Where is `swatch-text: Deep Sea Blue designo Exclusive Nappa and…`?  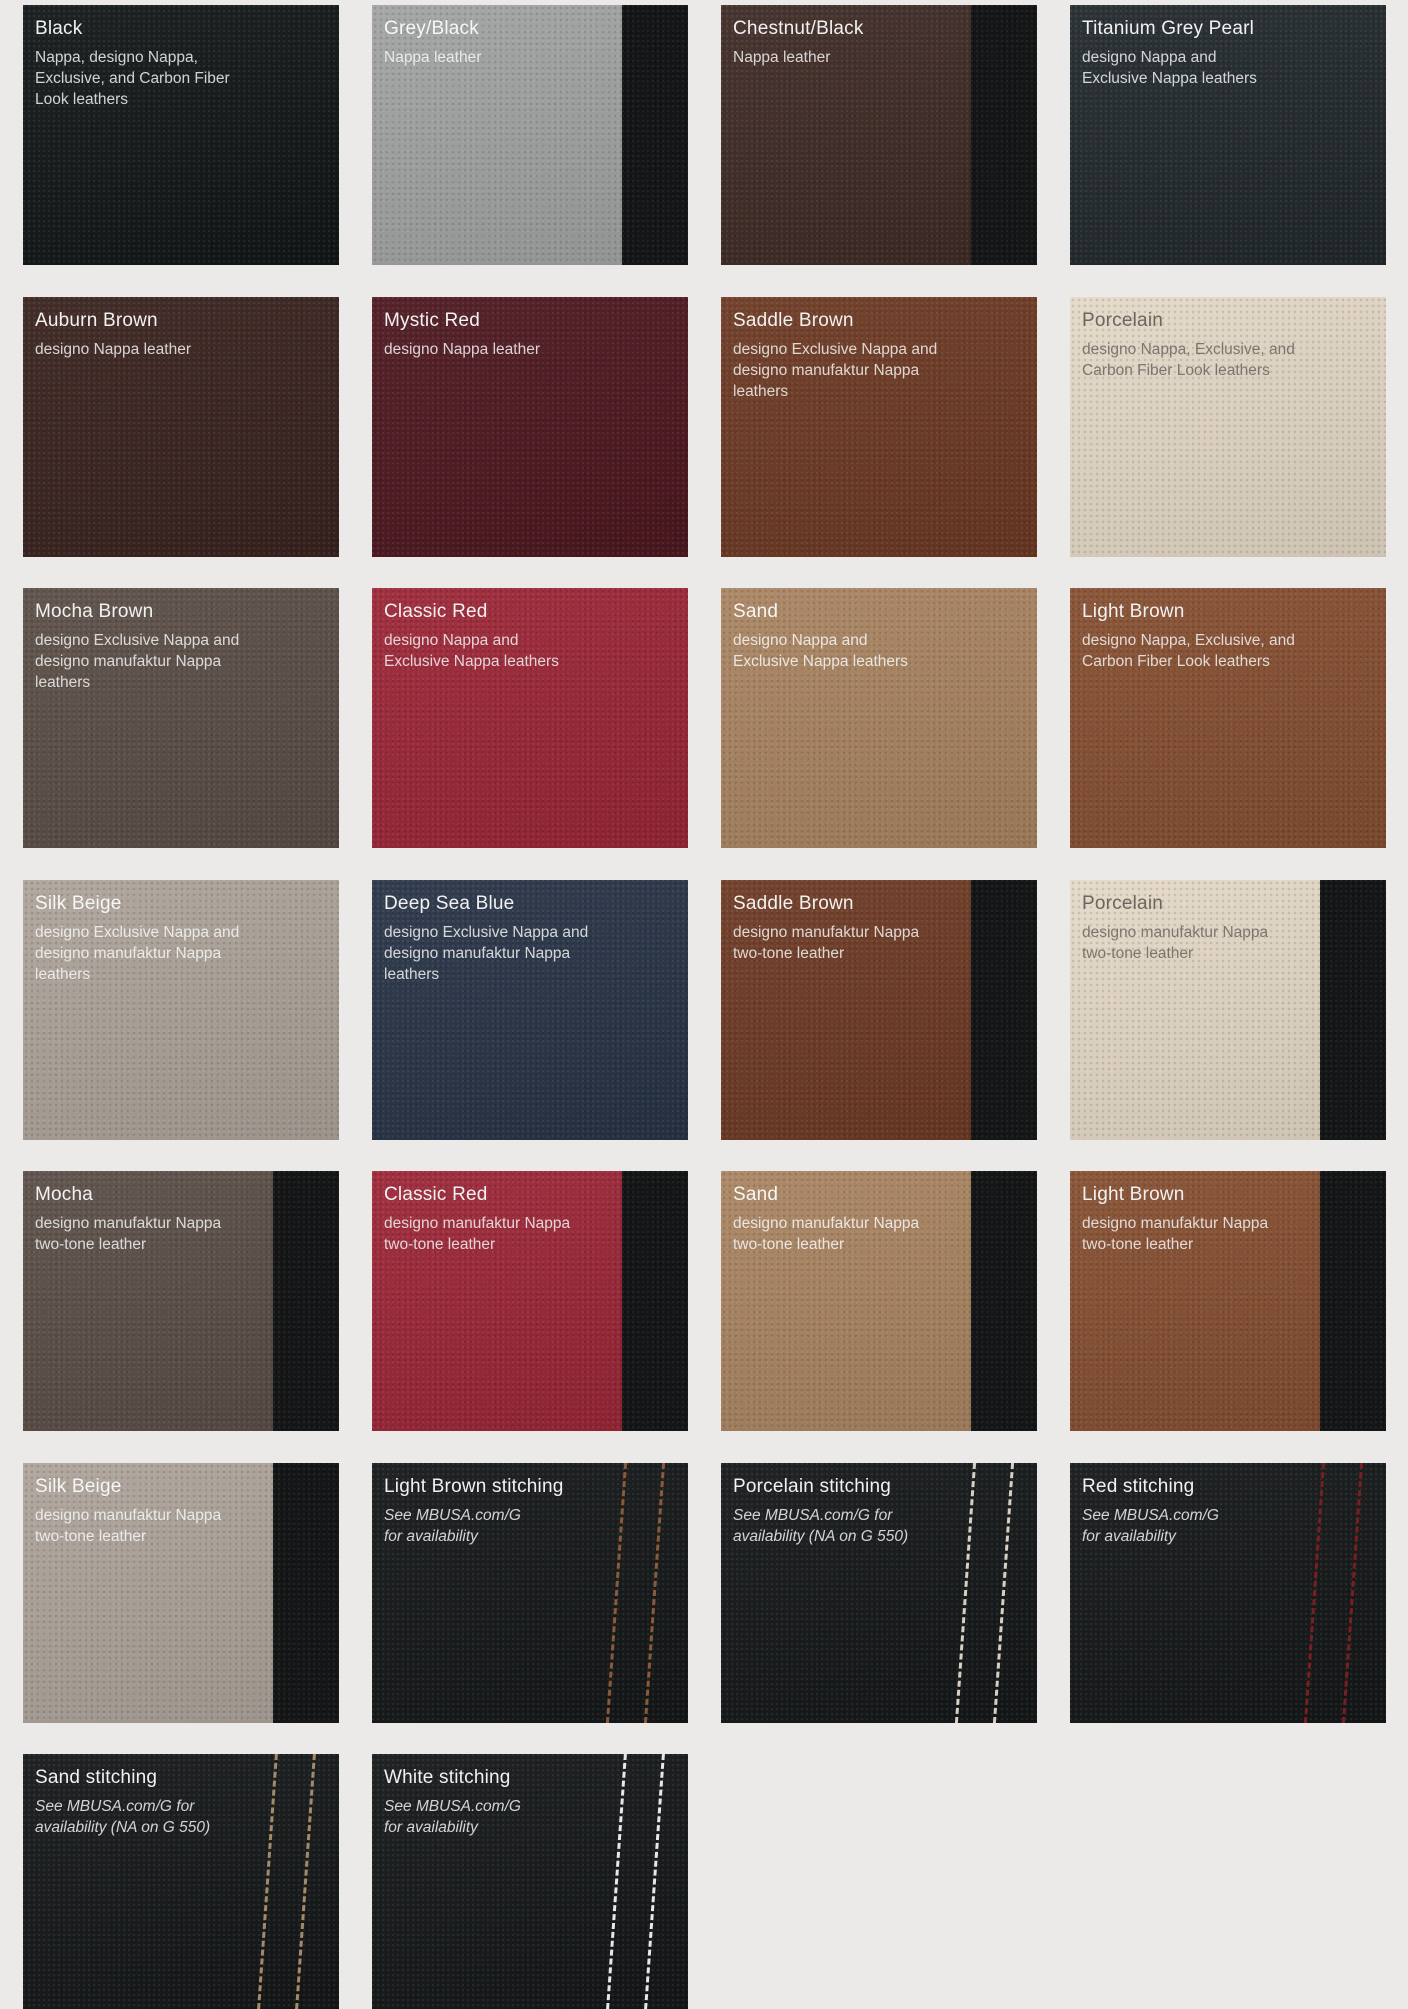 swatch-text: Deep Sea Blue designo Exclusive Nappa and… is located at coordinates (529, 938).